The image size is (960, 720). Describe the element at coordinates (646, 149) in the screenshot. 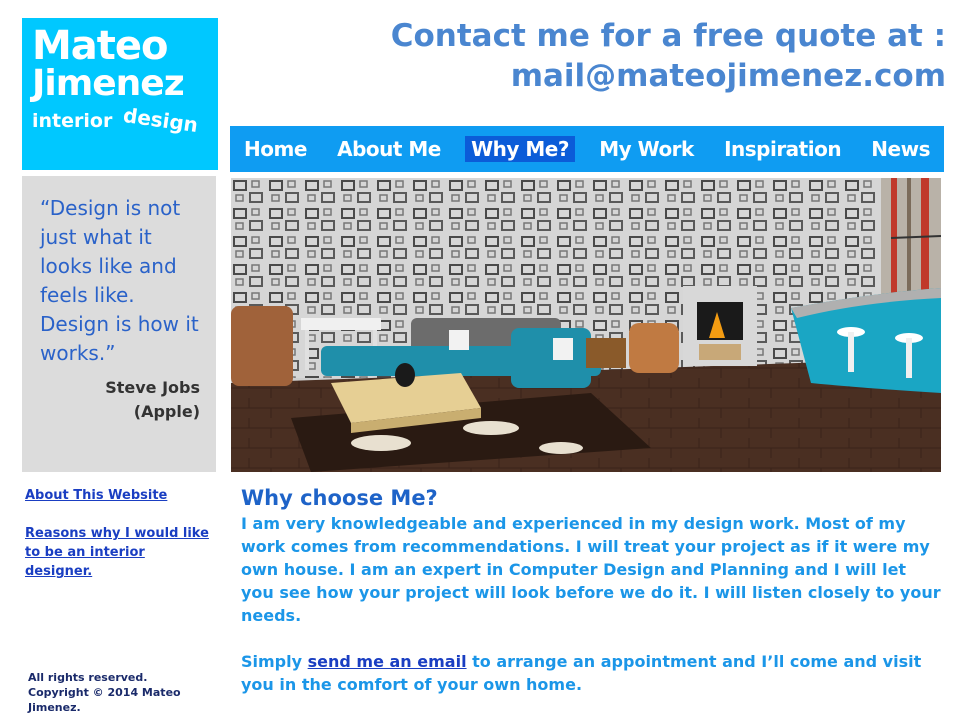

I see `nav-my-work: My Work` at that location.